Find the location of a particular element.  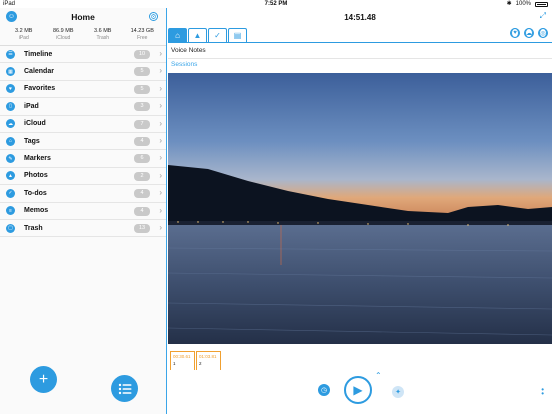

sidebar-item-ipad: ▯ iPad 3 › is located at coordinates (83, 107).